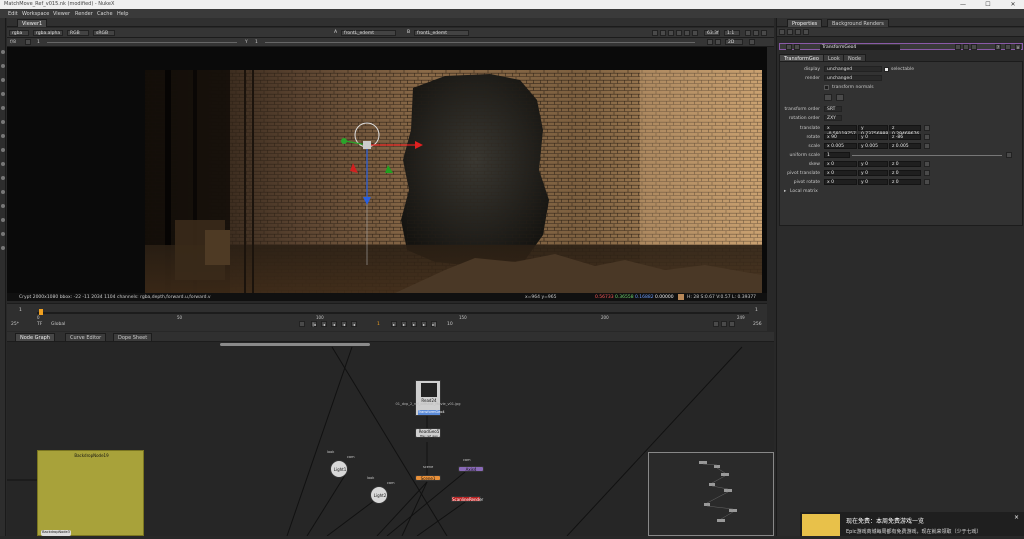 The width and height of the screenshot is (1024, 539). I want to click on downscale-select: 1:1, so click(732, 33).